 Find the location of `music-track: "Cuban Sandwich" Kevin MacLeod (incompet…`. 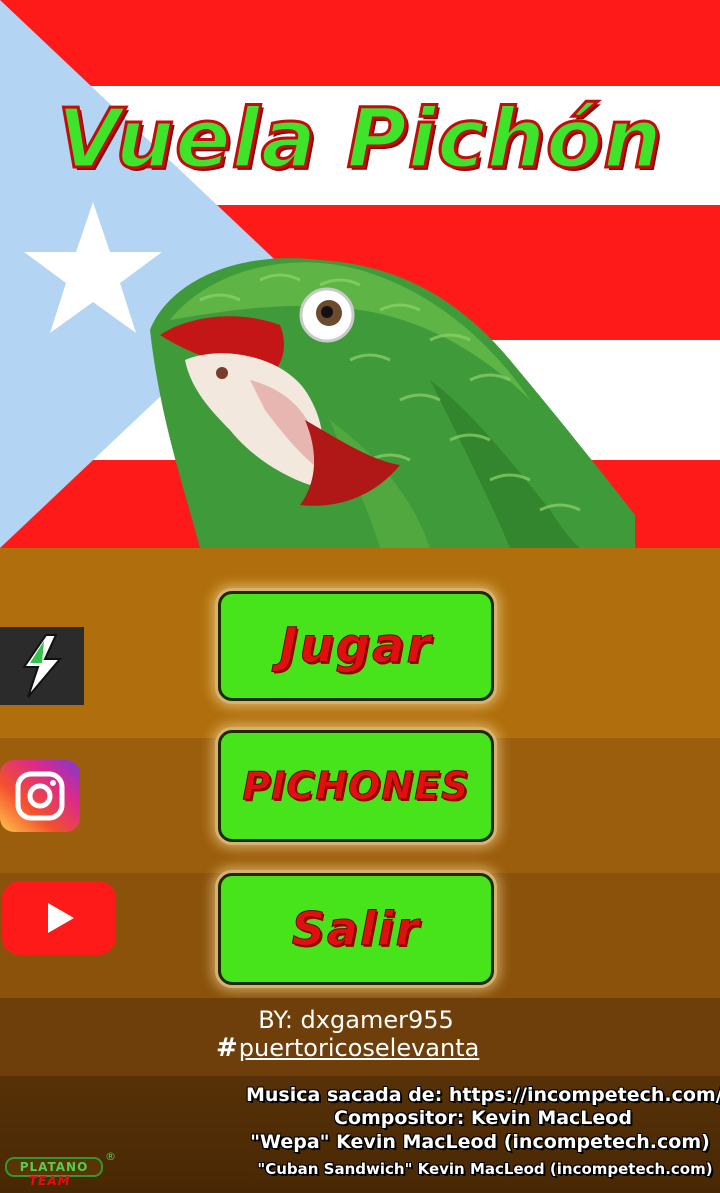

music-track: "Cuban Sandwich" Kevin MacLeod (incompet… is located at coordinates (485, 1169).